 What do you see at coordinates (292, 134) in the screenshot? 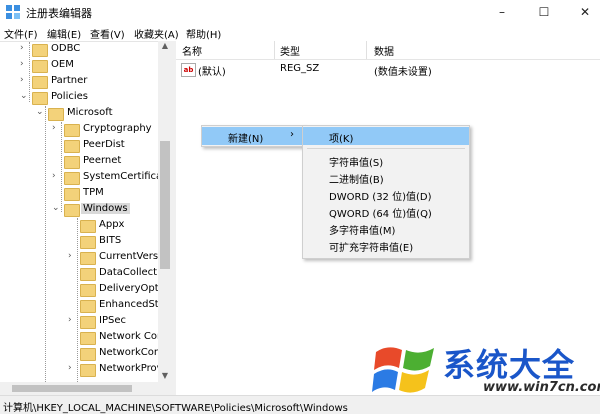
I see `submenu-arrow-icon: ›` at bounding box center [292, 134].